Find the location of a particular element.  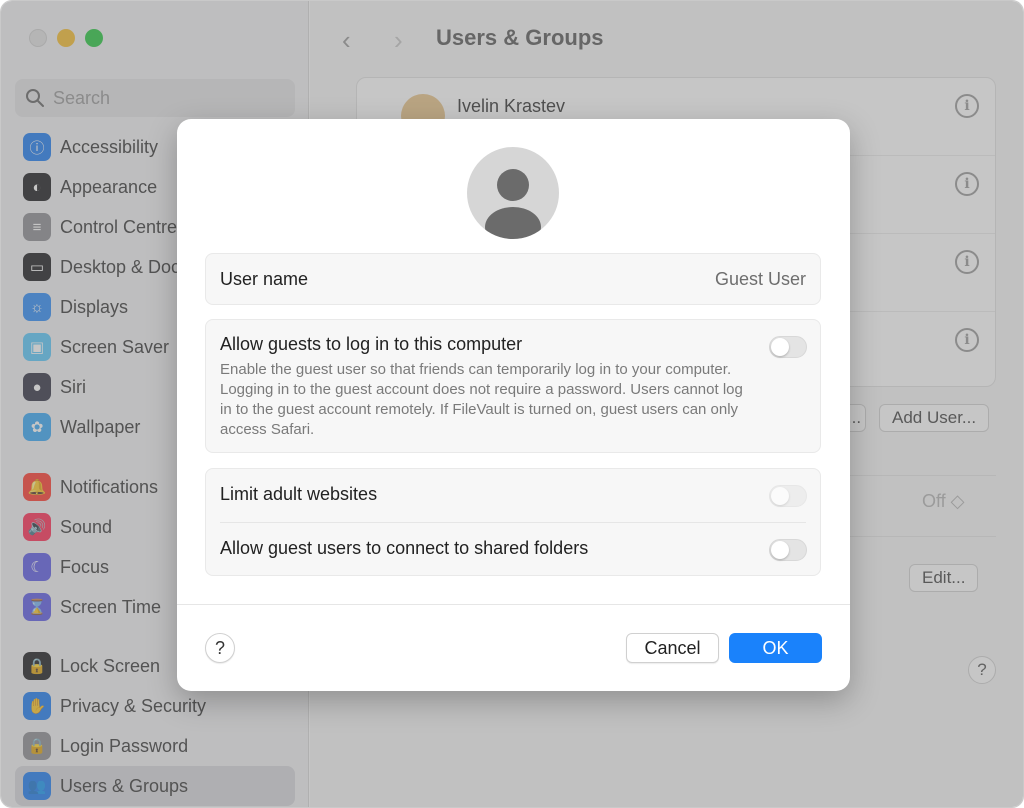

shared-folders-toggle is located at coordinates (788, 550).